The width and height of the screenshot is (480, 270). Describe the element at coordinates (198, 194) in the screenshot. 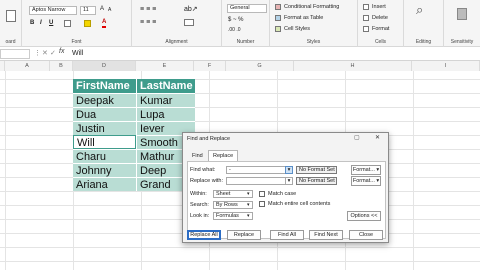

I see `within-label: Within:` at that location.